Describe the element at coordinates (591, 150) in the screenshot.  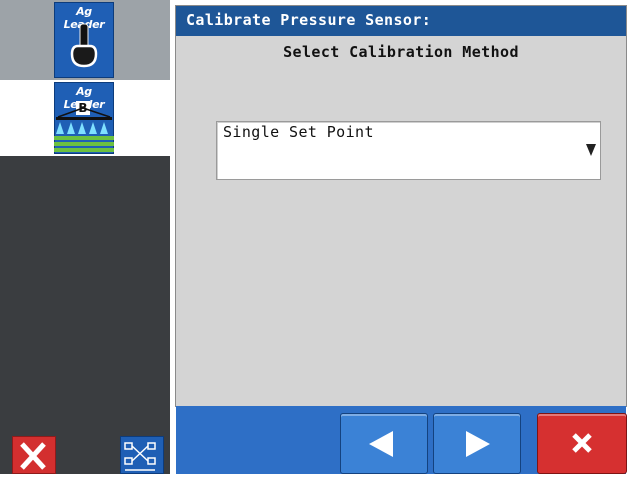
I see `dropdown-arrow-icon` at that location.